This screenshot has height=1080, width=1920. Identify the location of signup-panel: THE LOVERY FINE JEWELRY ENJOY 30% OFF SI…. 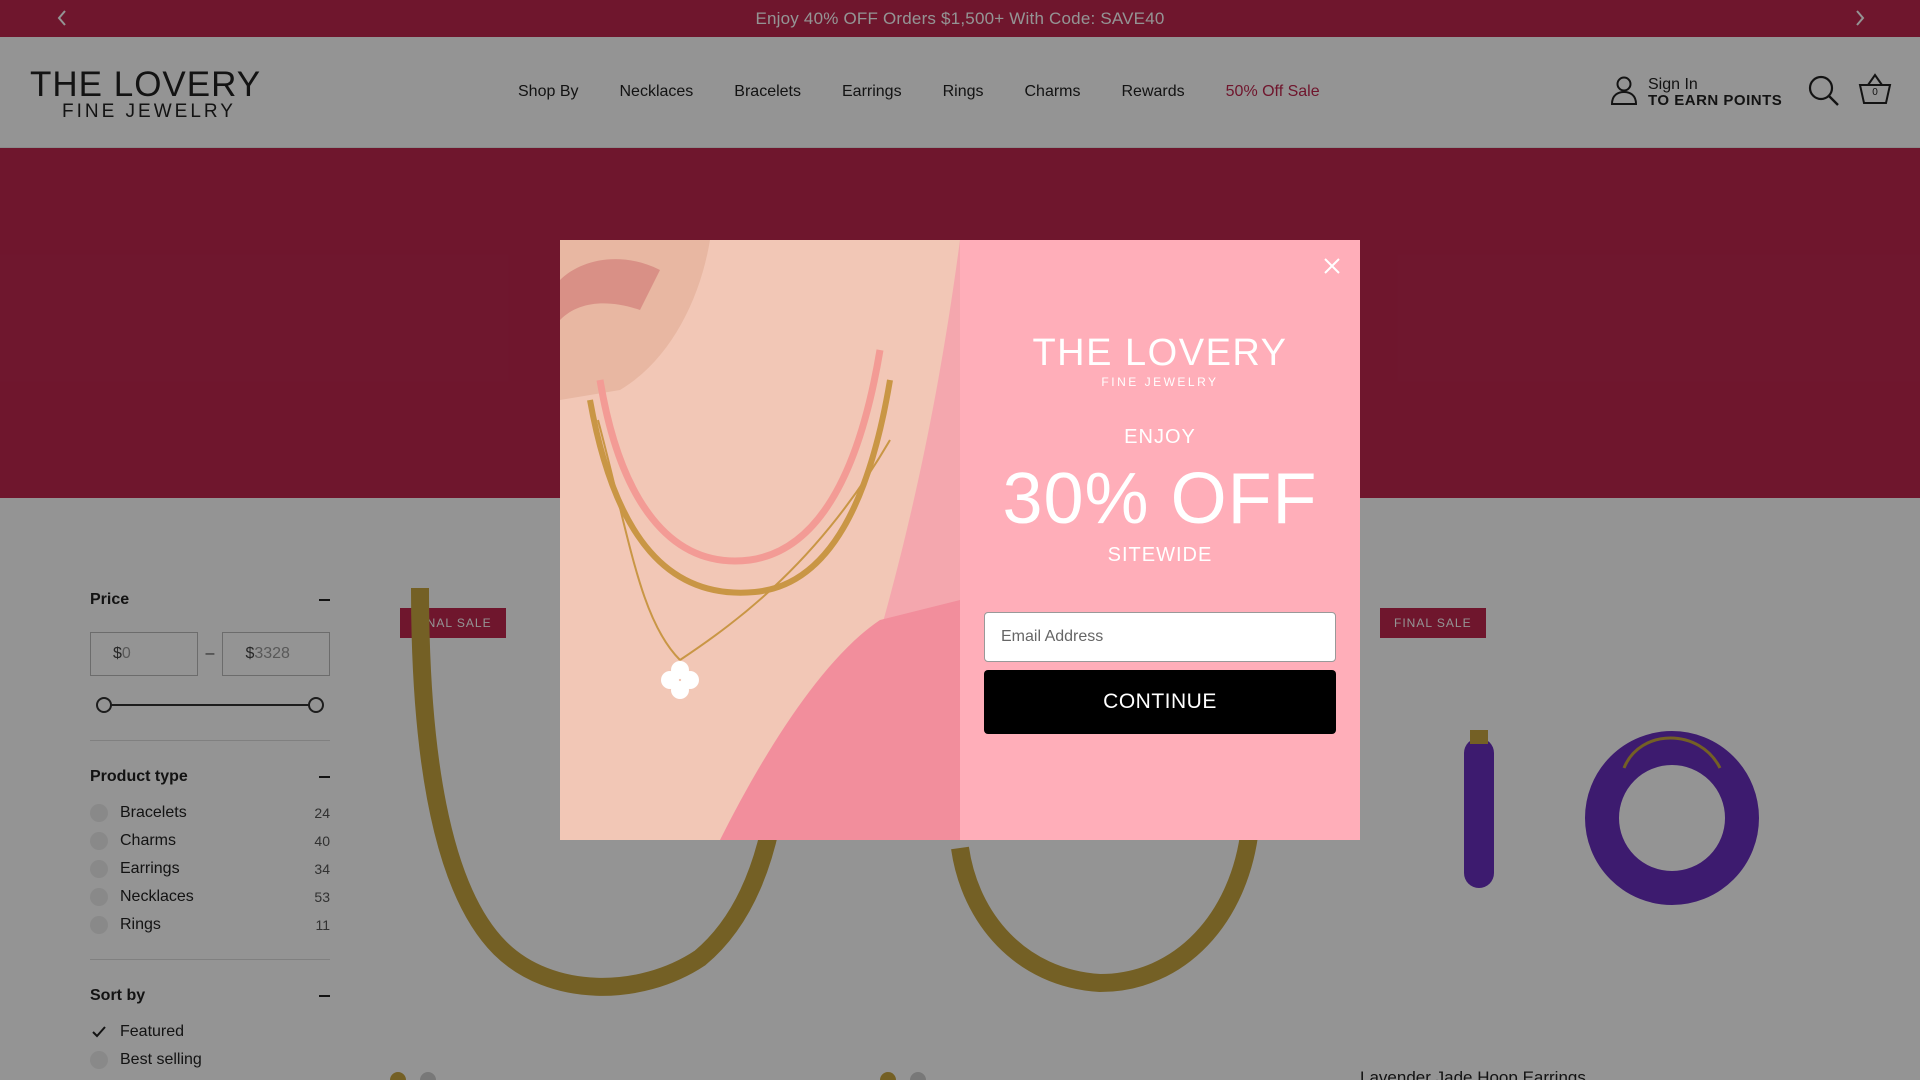
(1160, 540).